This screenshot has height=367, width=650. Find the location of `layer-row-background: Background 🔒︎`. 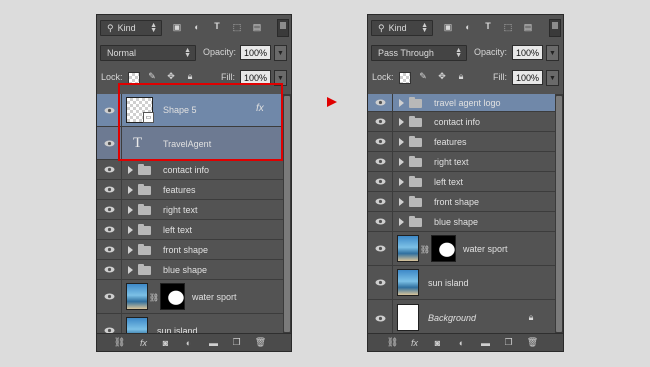

layer-row-background: Background 🔒︎ is located at coordinates (465, 318).